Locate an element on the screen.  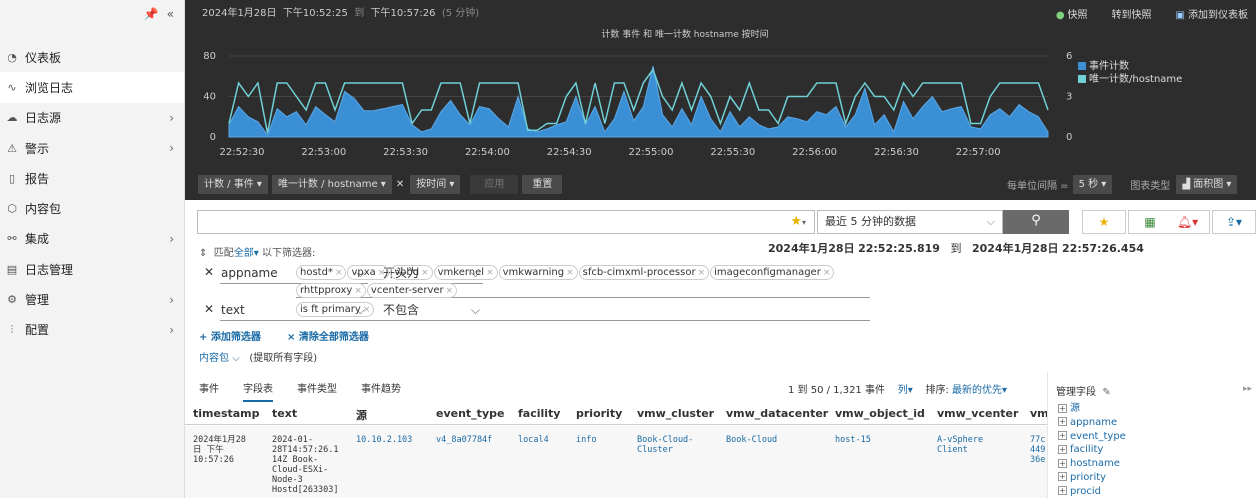
collapse-icon: « is located at coordinates (170, 14).